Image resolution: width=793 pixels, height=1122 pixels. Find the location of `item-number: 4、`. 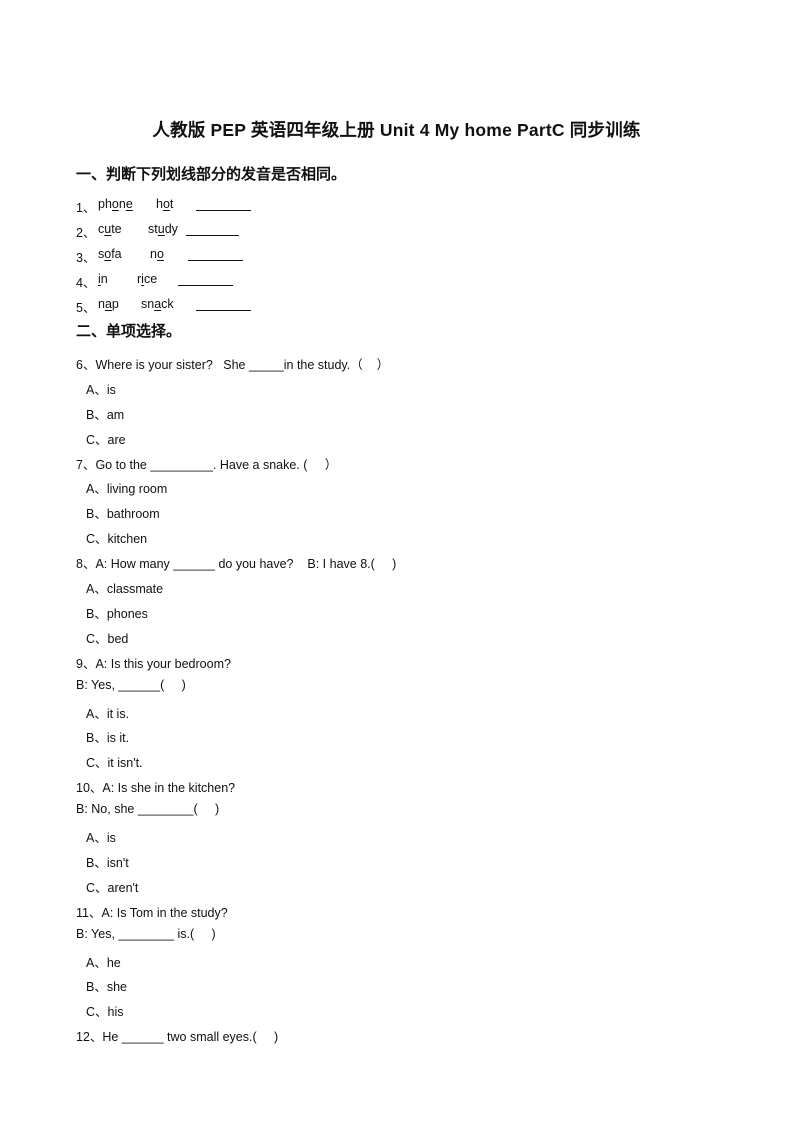

item-number: 4、 is located at coordinates (86, 283).